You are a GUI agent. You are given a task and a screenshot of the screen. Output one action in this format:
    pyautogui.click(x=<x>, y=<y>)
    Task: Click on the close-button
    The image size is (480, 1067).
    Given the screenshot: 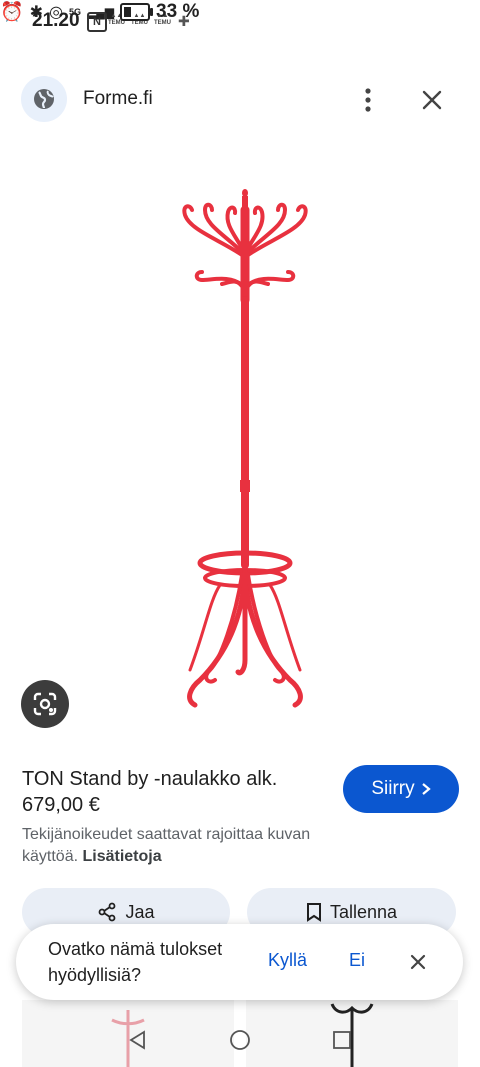 What is the action you would take?
    pyautogui.click(x=432, y=100)
    